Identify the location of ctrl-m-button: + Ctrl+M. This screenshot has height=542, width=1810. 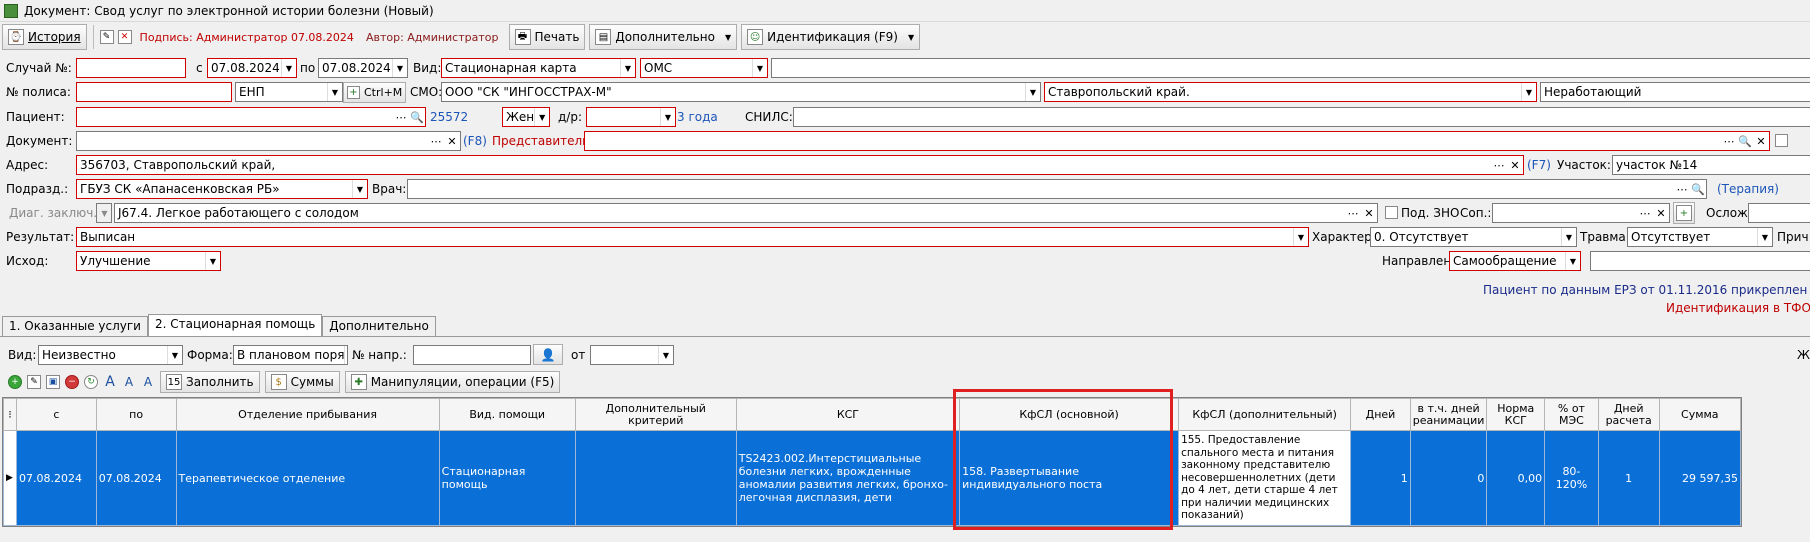
(375, 92).